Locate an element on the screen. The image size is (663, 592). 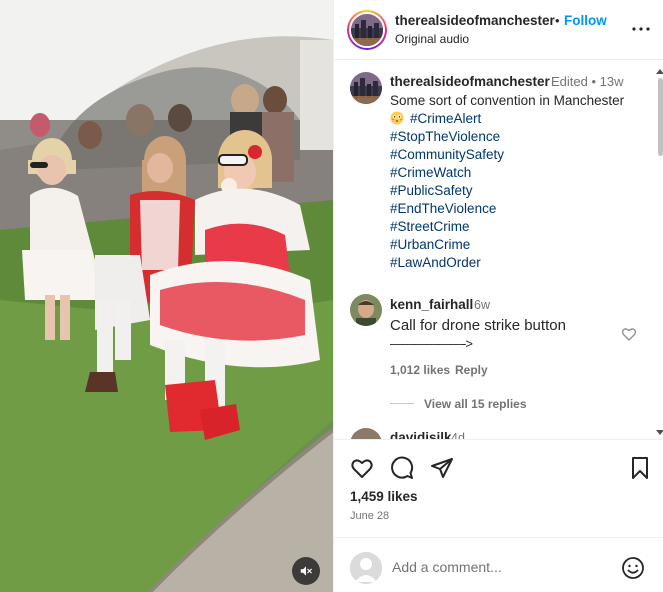
author-username: therealsideofmanchester is located at coordinates (475, 20).